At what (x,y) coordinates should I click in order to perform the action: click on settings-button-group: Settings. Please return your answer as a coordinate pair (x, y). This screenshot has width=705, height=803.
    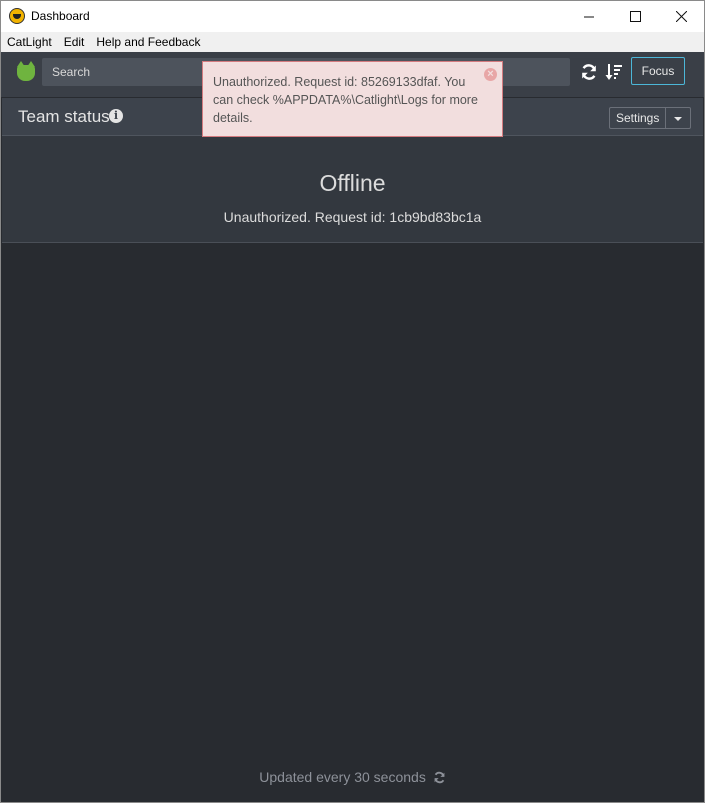
    Looking at the image, I should click on (650, 118).